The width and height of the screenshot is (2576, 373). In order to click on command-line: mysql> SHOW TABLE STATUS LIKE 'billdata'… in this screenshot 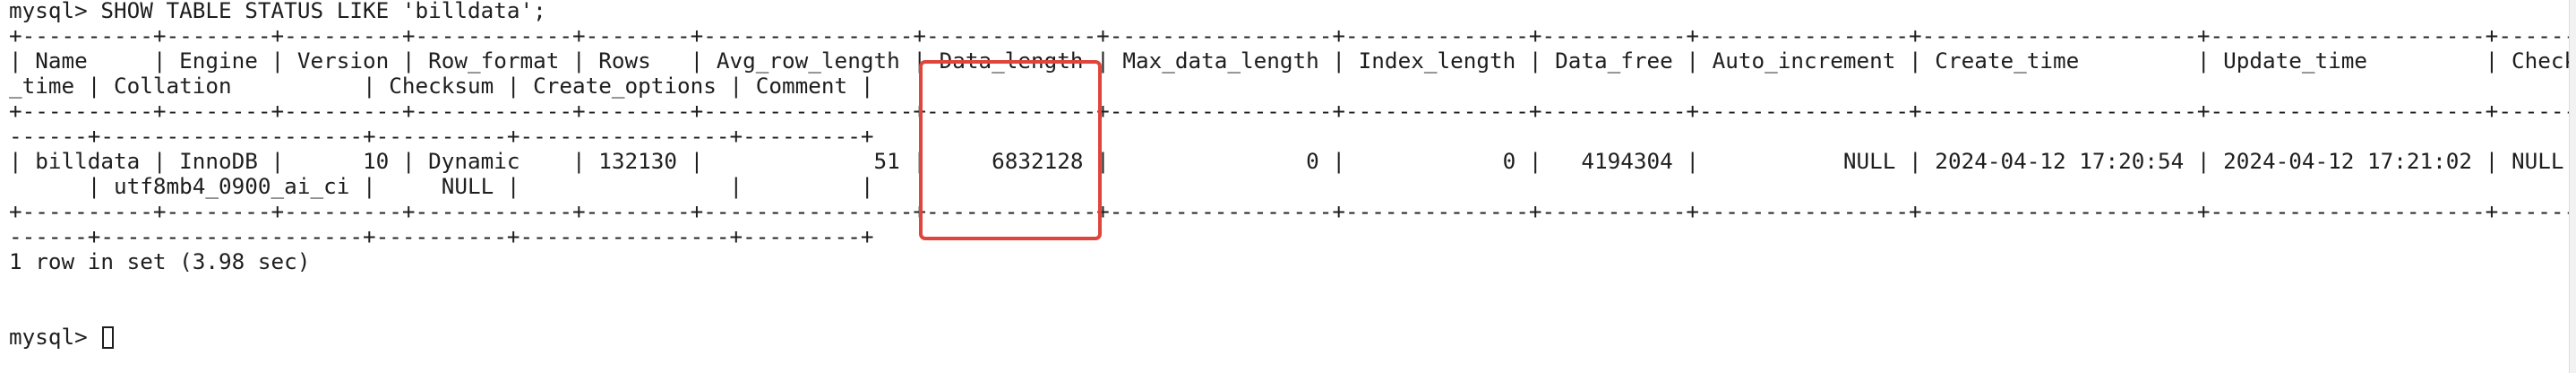, I will do `click(277, 12)`.